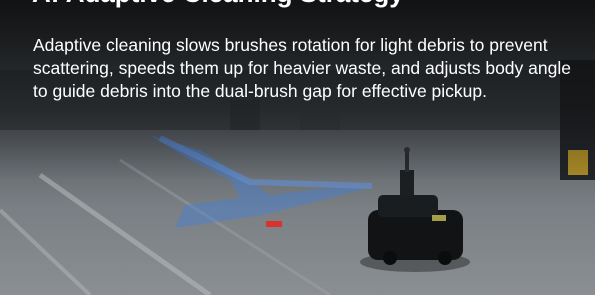 The height and width of the screenshot is (295, 595). I want to click on card-title: A: Adaptive Cleaning Strategy, so click(218, 4).